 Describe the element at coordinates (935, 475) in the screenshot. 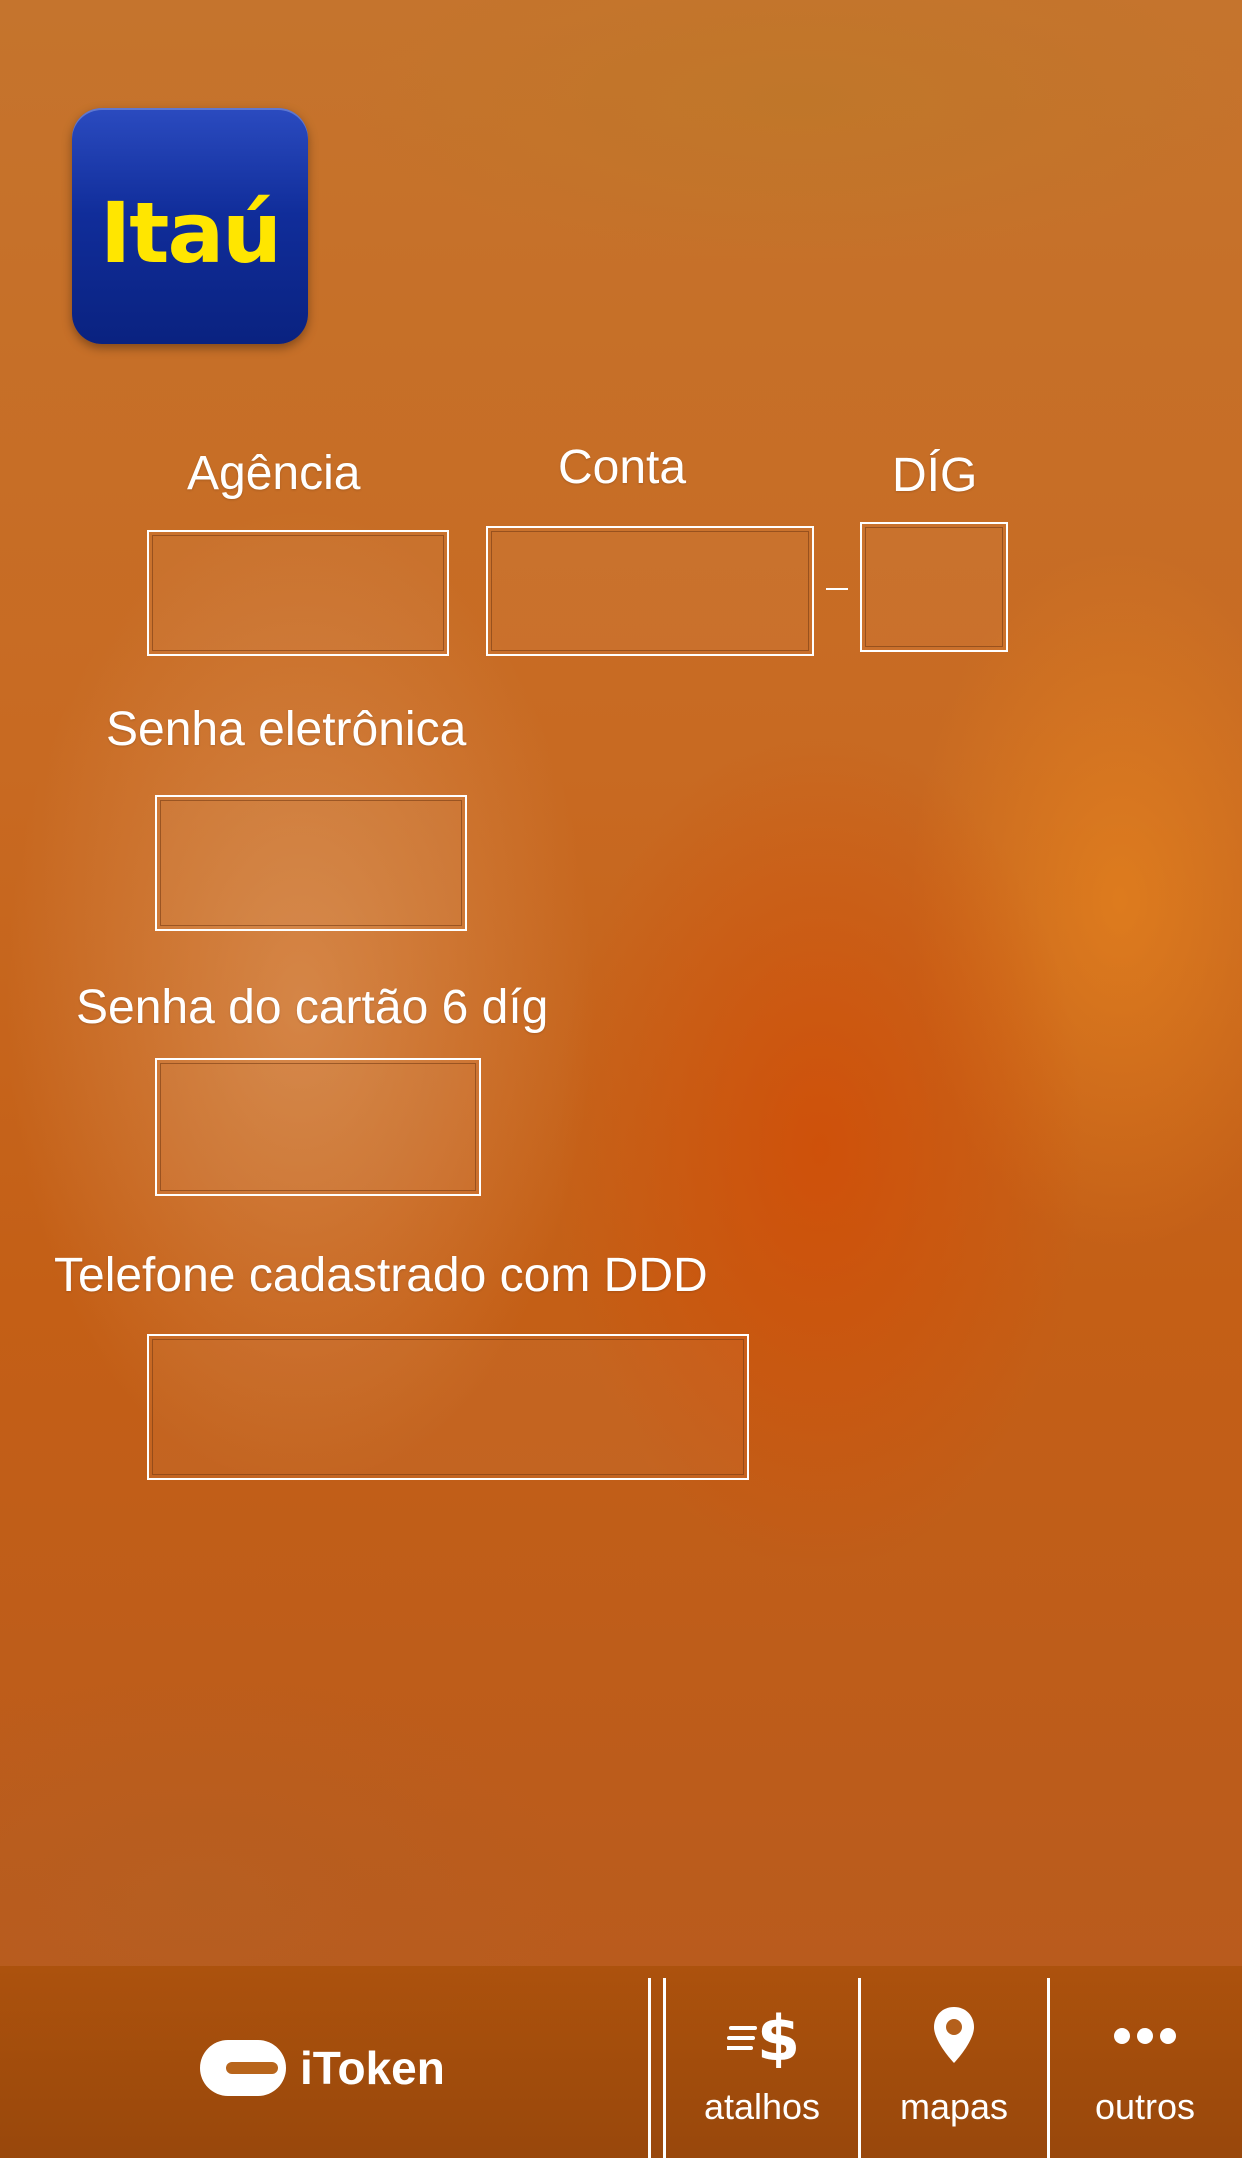

I see `dig-label: DÍG` at that location.